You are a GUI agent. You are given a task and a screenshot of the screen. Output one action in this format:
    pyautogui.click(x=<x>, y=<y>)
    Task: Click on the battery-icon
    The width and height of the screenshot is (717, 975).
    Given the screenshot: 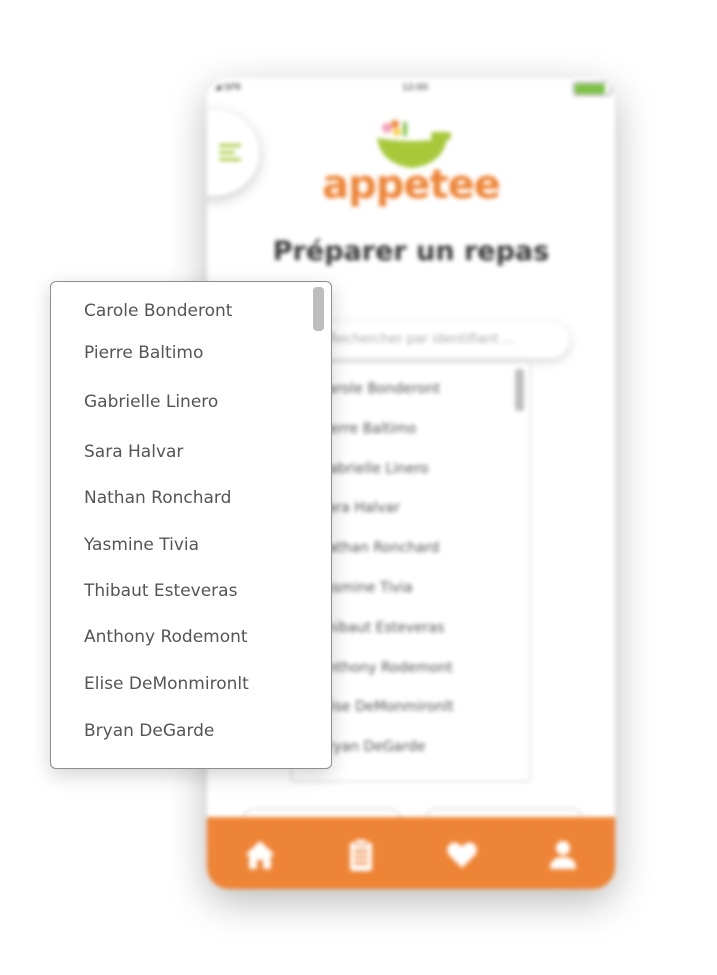 What is the action you would take?
    pyautogui.click(x=592, y=89)
    